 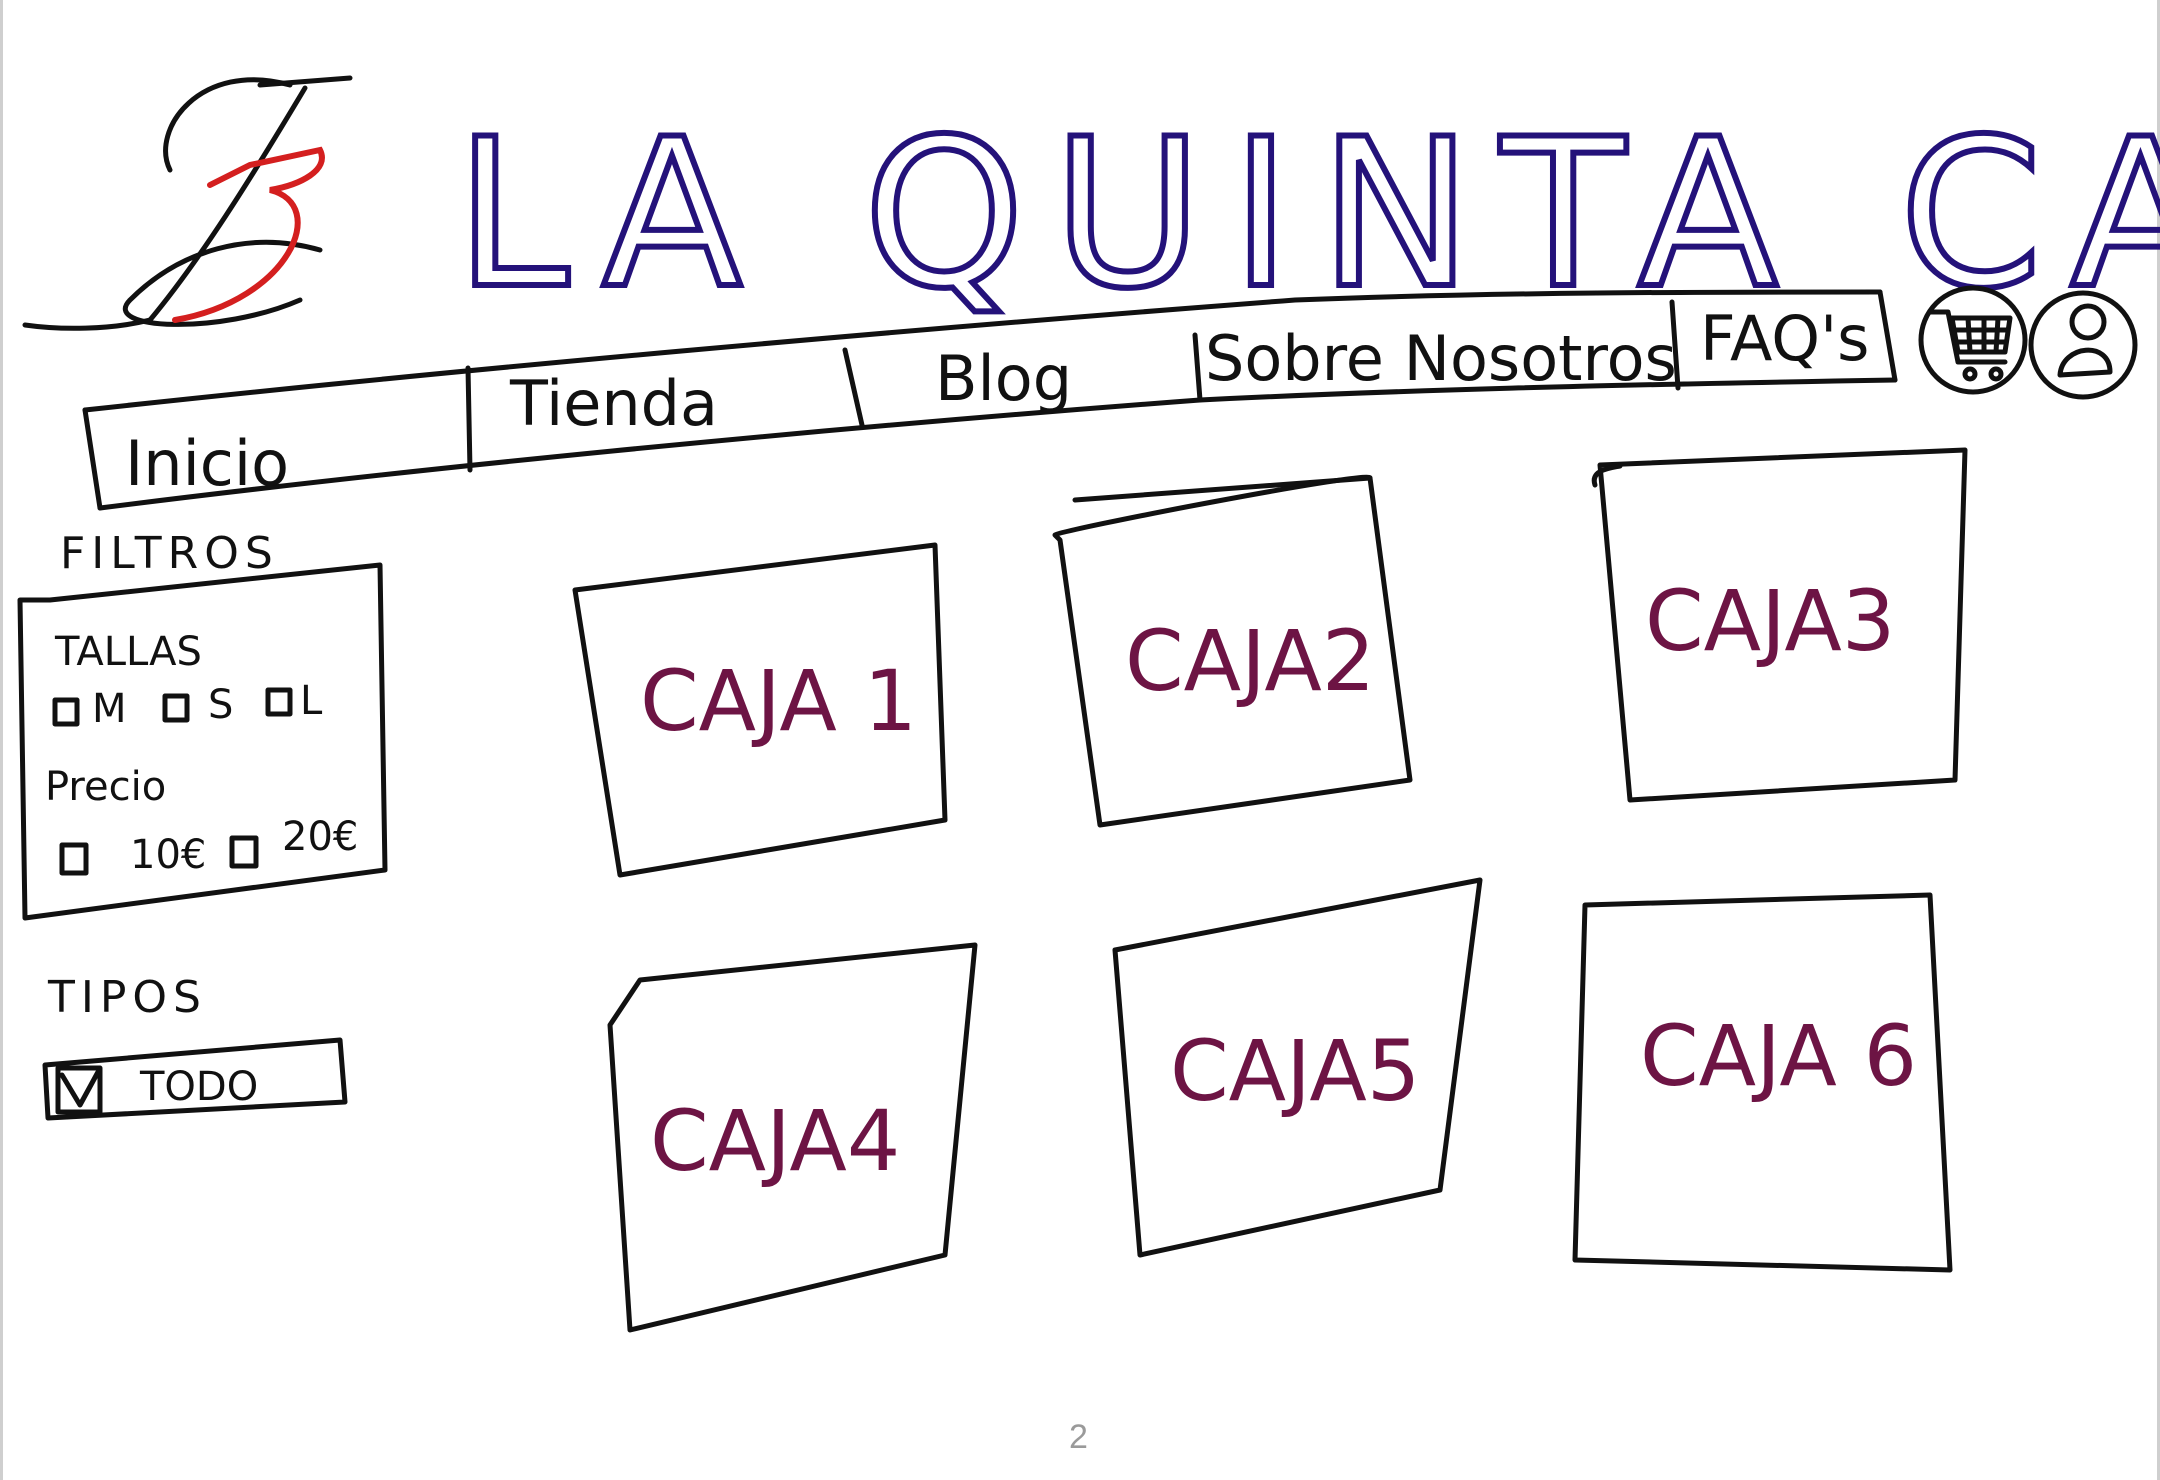 I want to click on product-card-5: CAJA5, so click(x=1297, y=1067).